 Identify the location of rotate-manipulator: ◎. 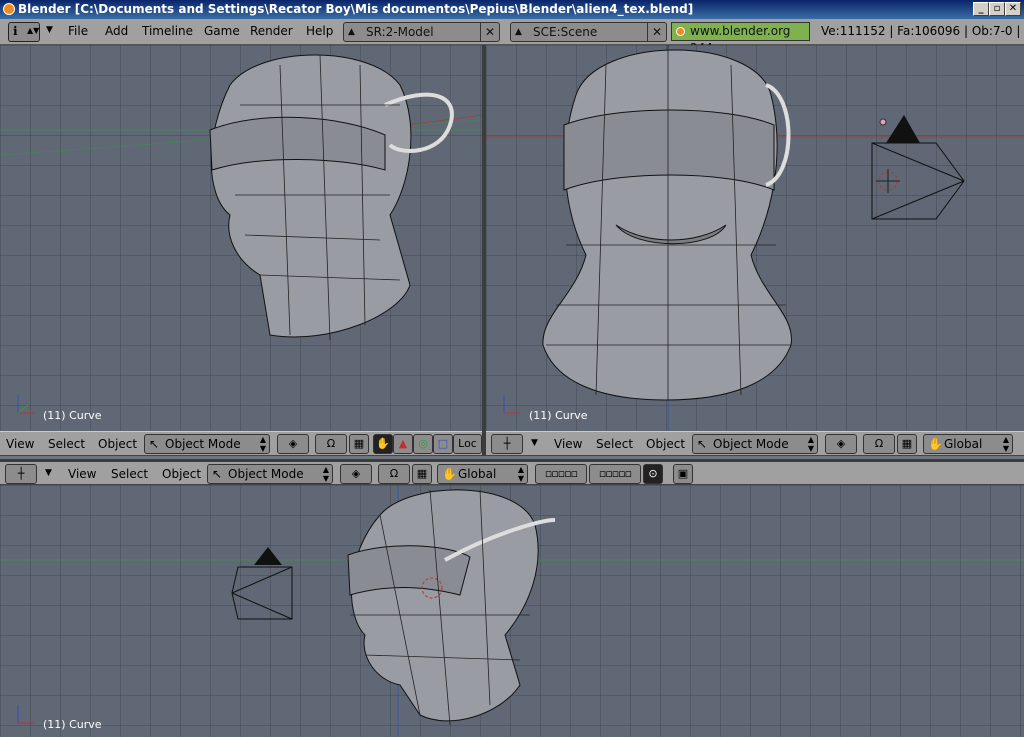
(423, 444).